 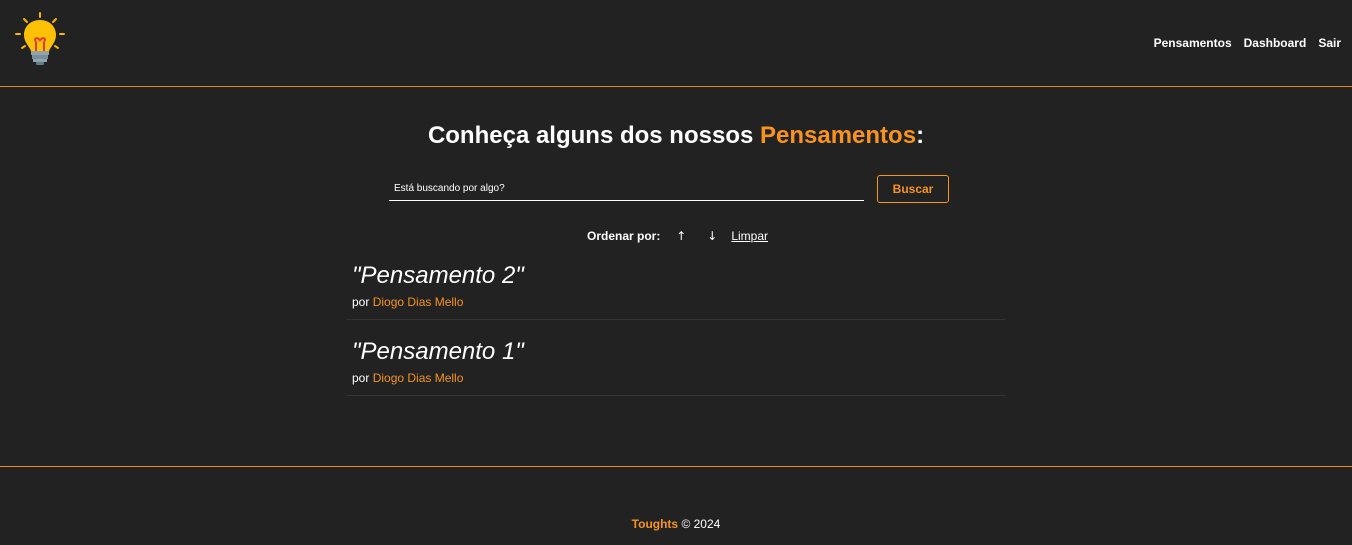 I want to click on arrow-down-icon: ↓, so click(x=712, y=236).